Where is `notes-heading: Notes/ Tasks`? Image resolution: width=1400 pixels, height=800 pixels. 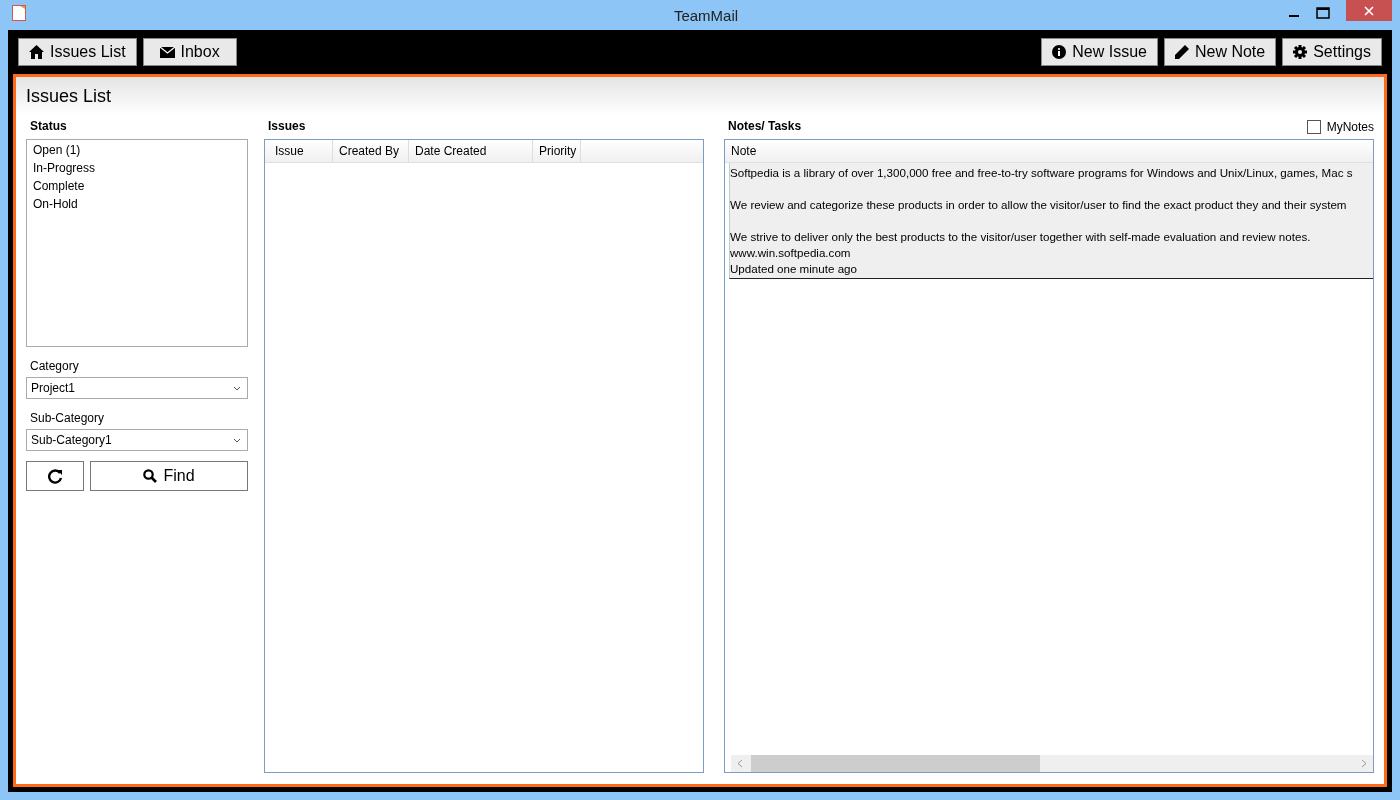 notes-heading: Notes/ Tasks is located at coordinates (764, 127).